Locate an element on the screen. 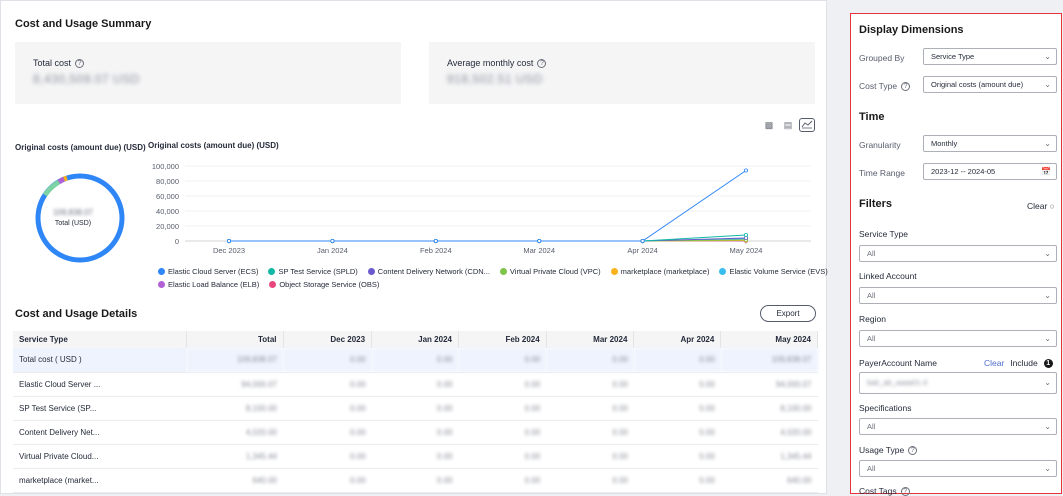  linked-account-select: All⌄ is located at coordinates (958, 295).